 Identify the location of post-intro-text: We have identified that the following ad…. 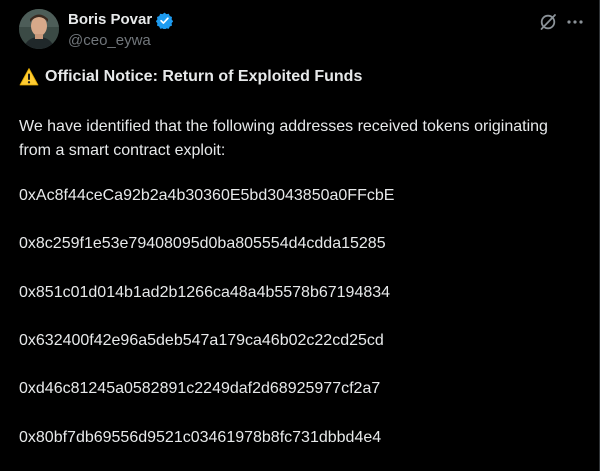
(283, 138).